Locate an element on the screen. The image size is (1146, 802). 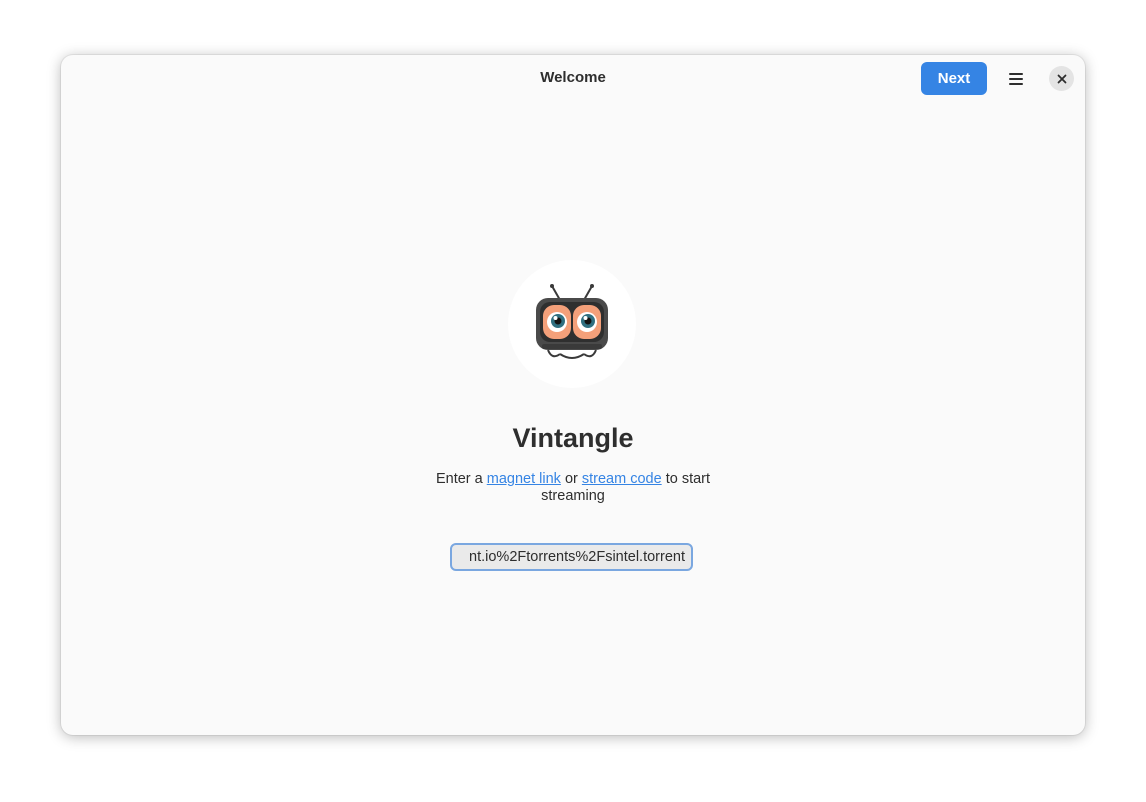
magnet-entry is located at coordinates (571, 557).